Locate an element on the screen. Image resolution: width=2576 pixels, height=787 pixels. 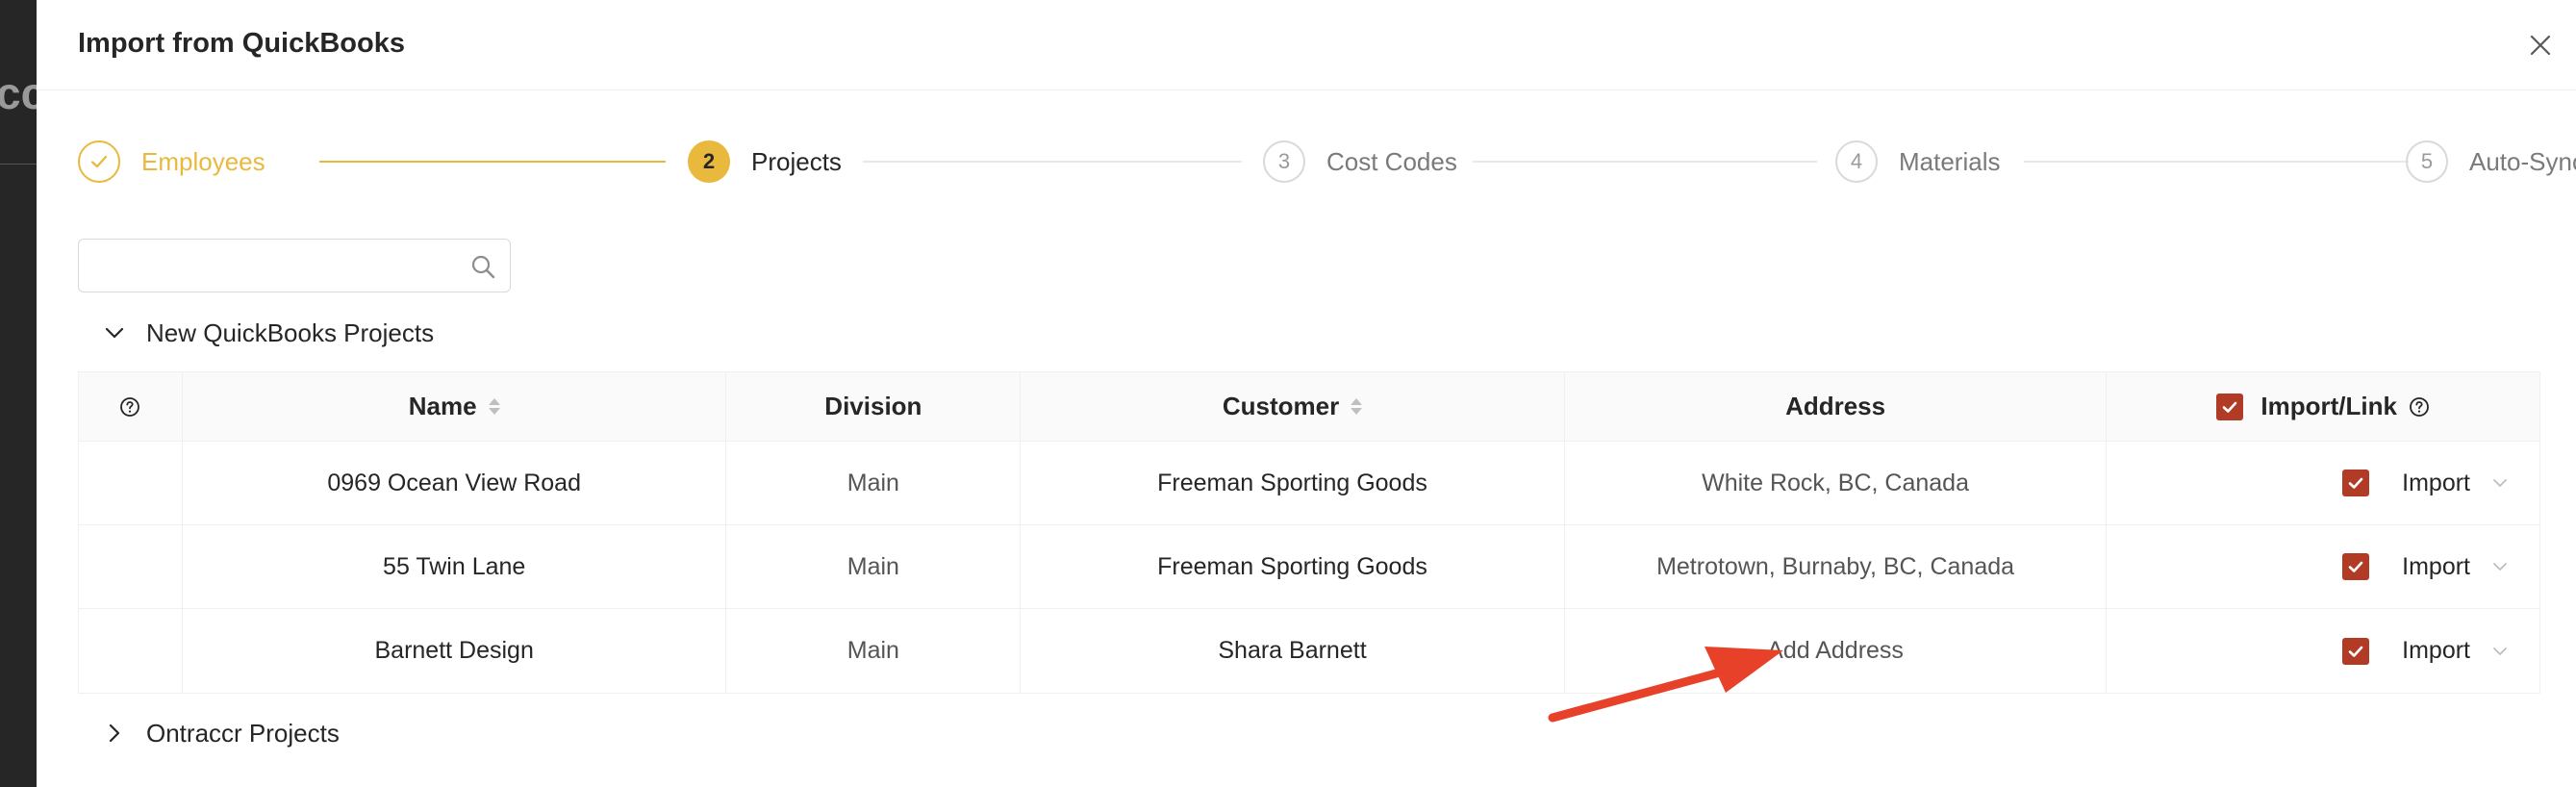
search-input is located at coordinates (273, 266).